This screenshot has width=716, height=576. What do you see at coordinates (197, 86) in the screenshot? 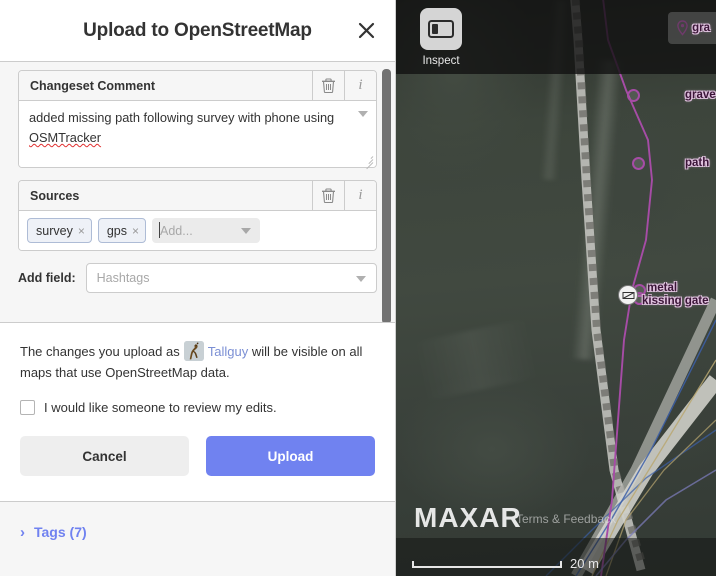
I see `field-header: Changeset Comment i` at bounding box center [197, 86].